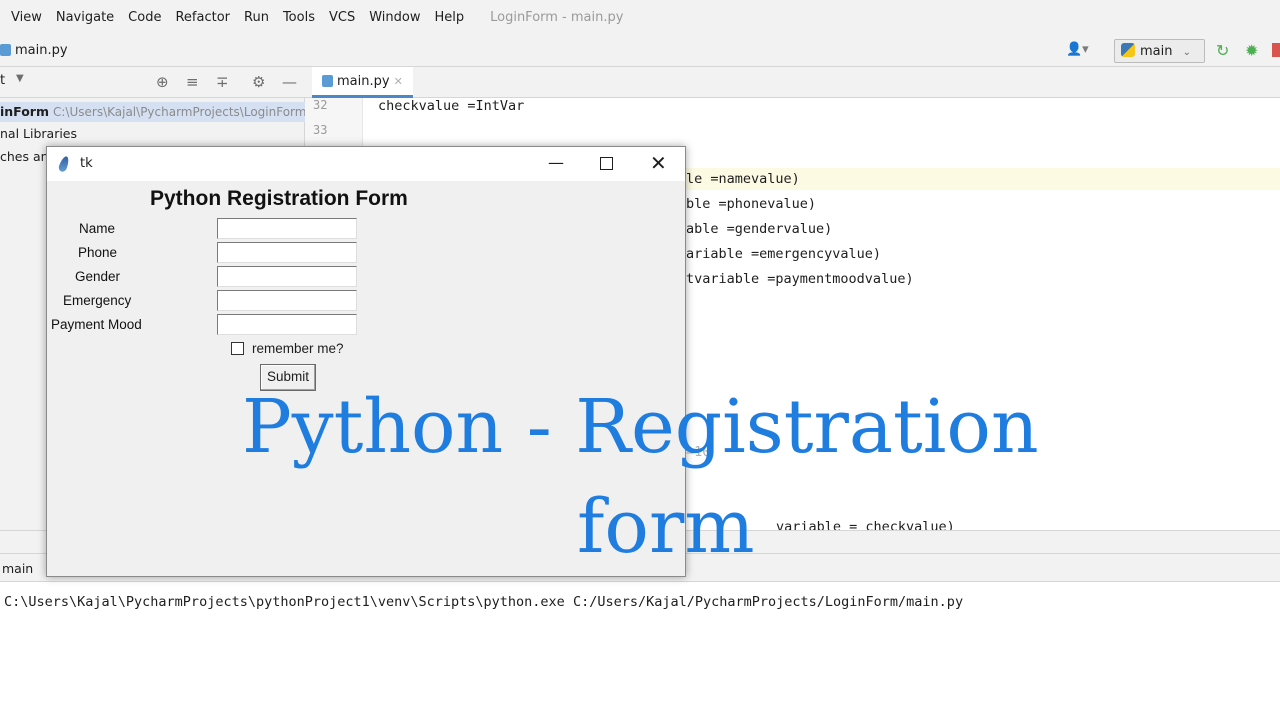 The image size is (1280, 720). What do you see at coordinates (85, 17) in the screenshot?
I see `menu-navigate: Navigate` at bounding box center [85, 17].